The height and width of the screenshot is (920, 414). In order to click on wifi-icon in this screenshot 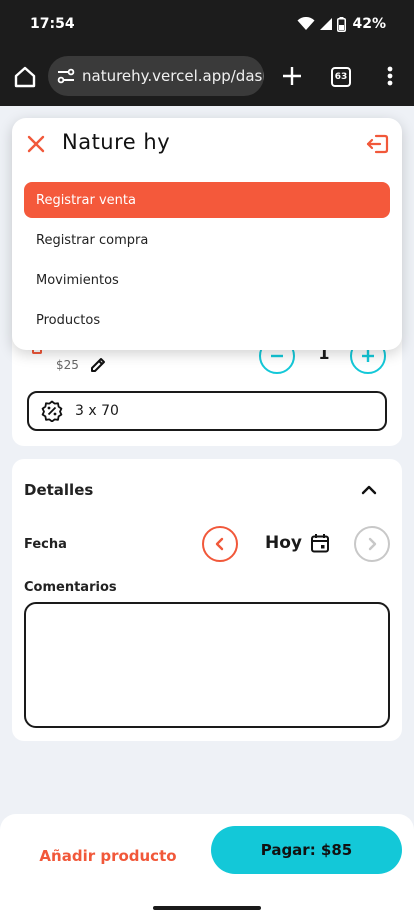, I will do `click(306, 24)`.